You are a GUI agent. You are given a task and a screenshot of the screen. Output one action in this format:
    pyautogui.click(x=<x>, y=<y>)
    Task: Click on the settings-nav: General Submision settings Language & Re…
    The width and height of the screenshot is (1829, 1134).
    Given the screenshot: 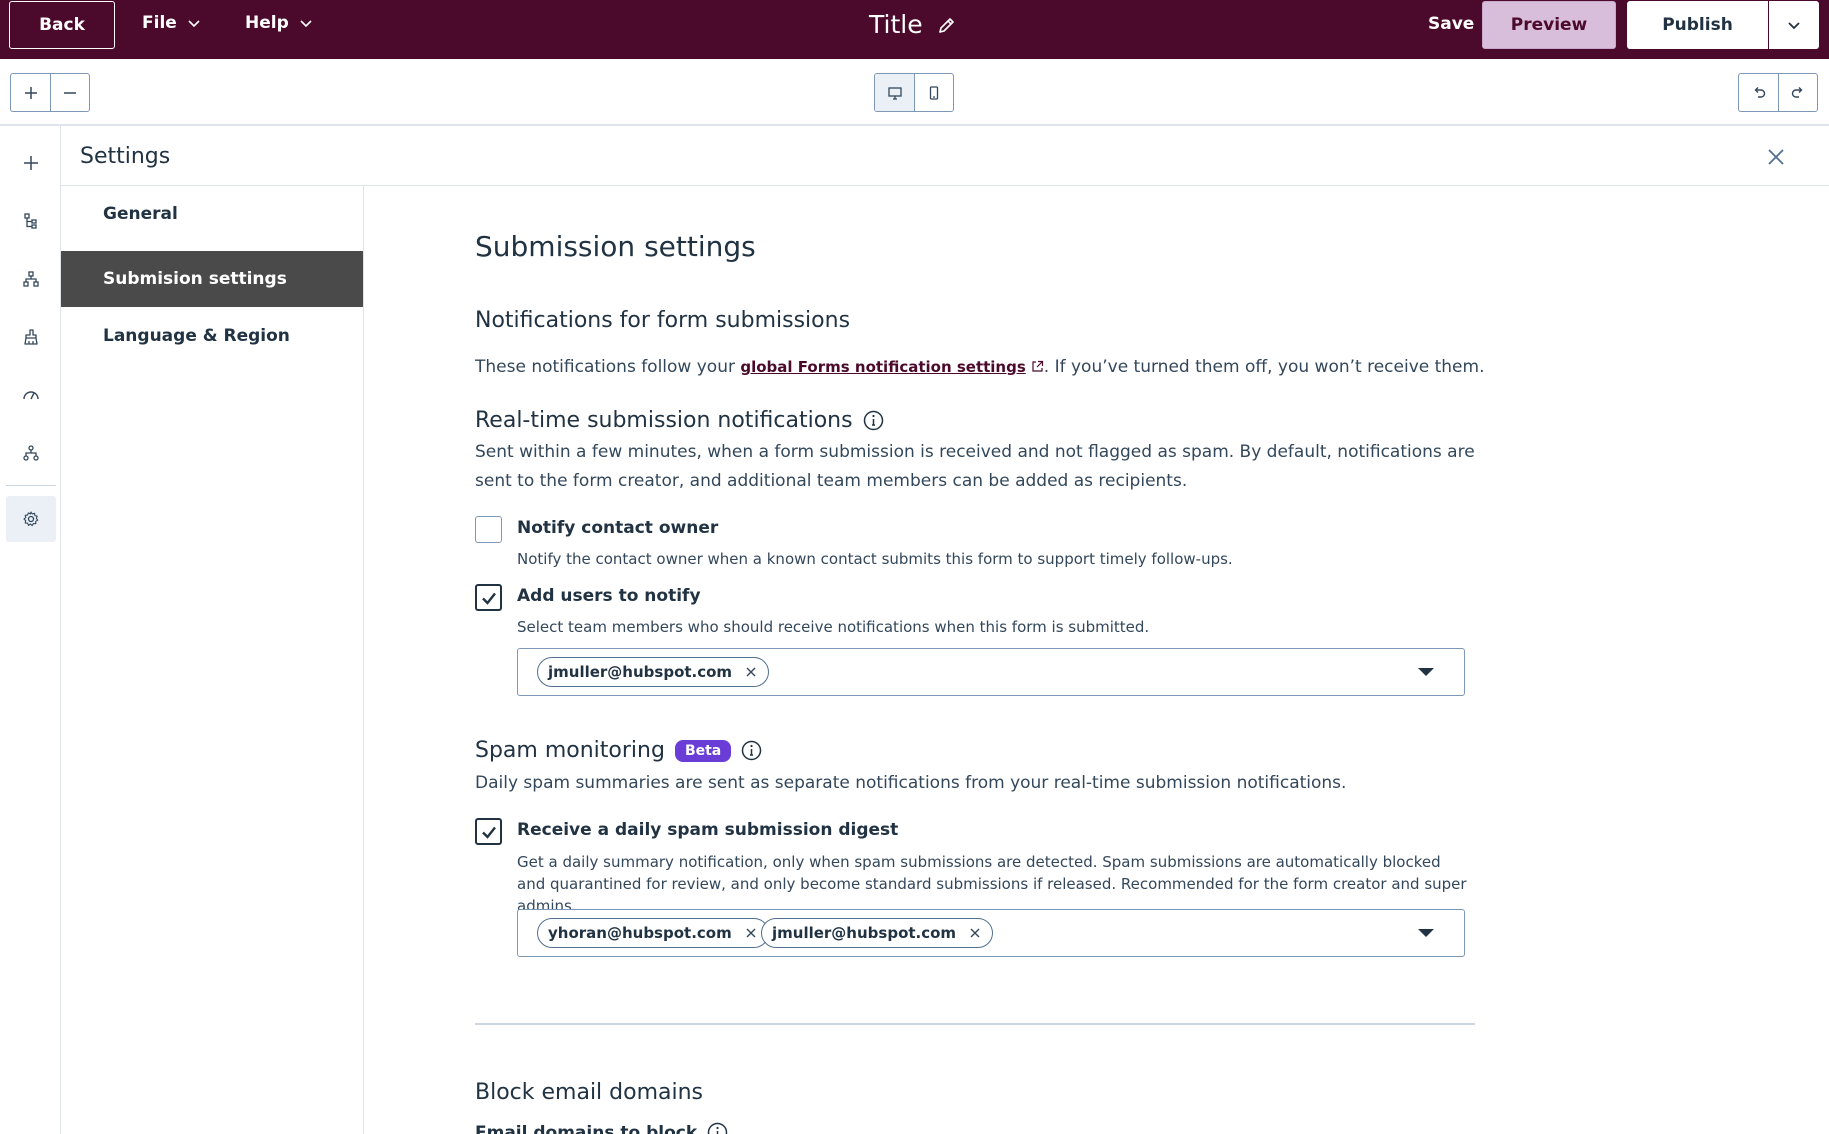 What is the action you would take?
    pyautogui.click(x=212, y=660)
    